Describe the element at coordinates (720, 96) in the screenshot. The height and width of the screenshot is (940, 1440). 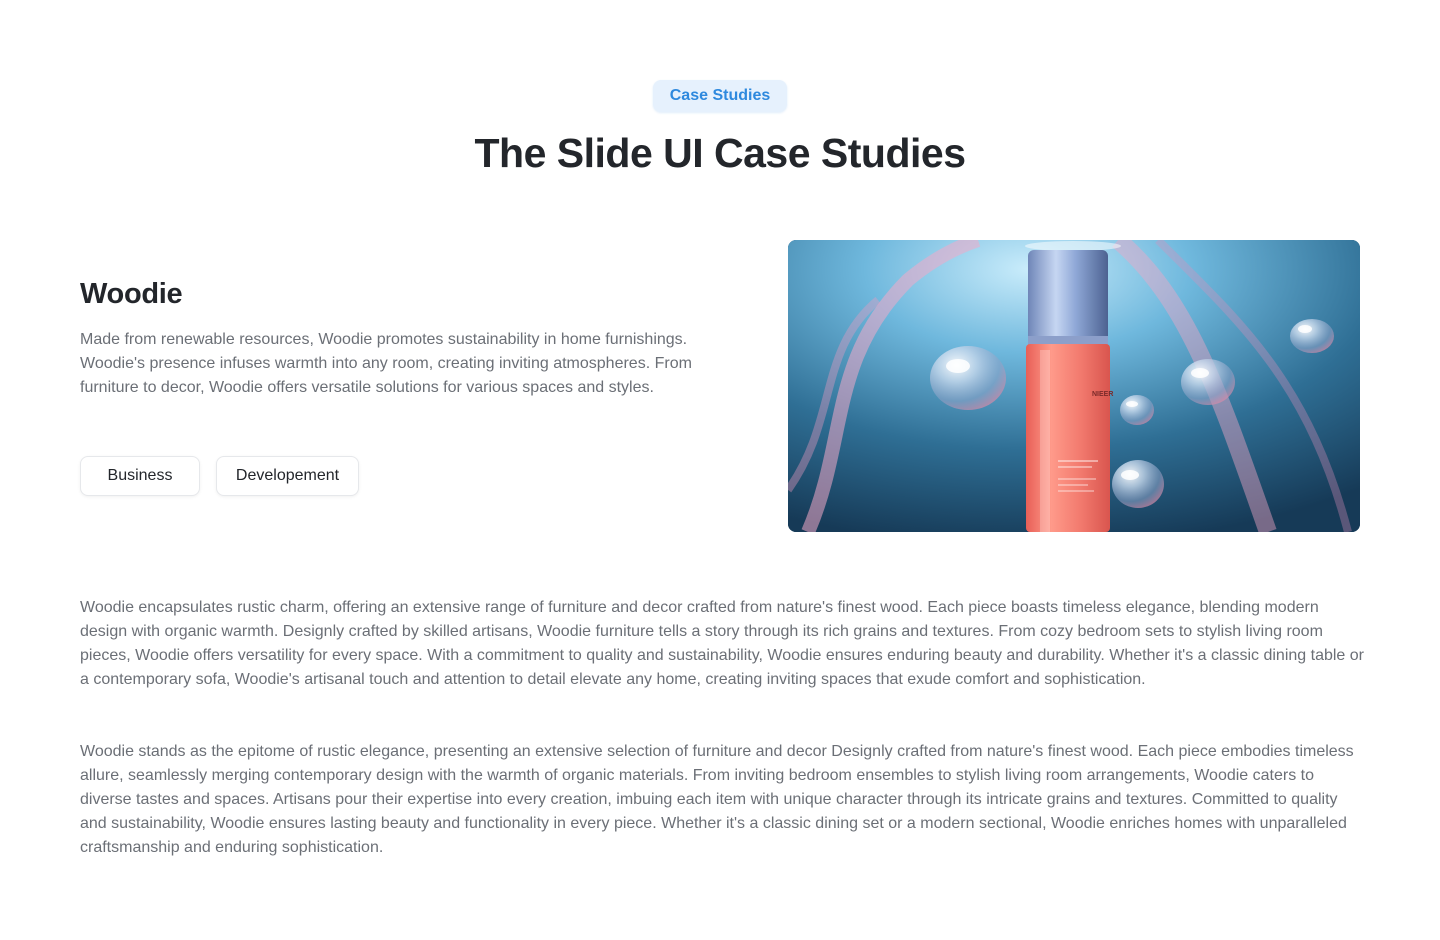
I see `section-badge: Case Studies` at that location.